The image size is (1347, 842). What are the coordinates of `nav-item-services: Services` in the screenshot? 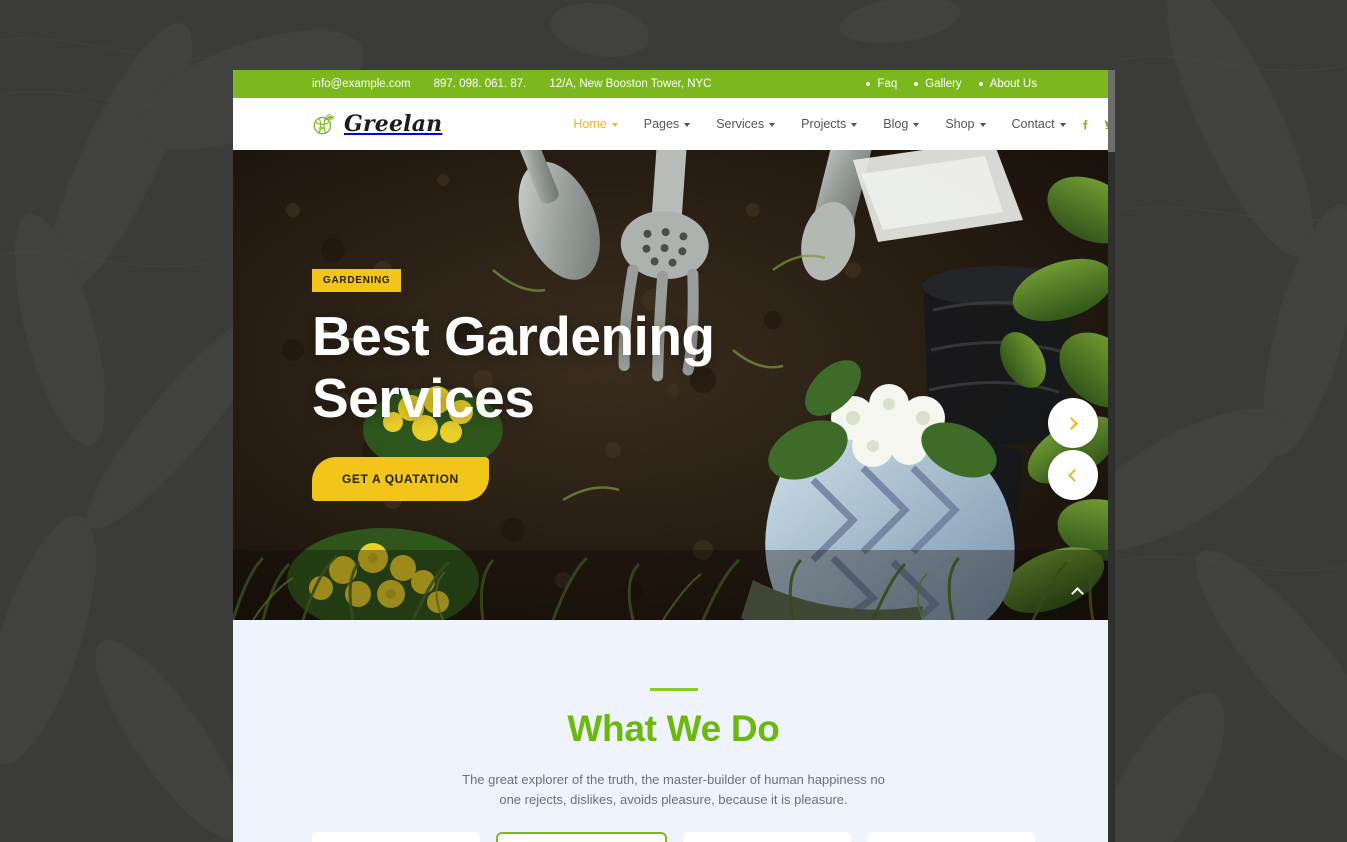 It's located at (745, 124).